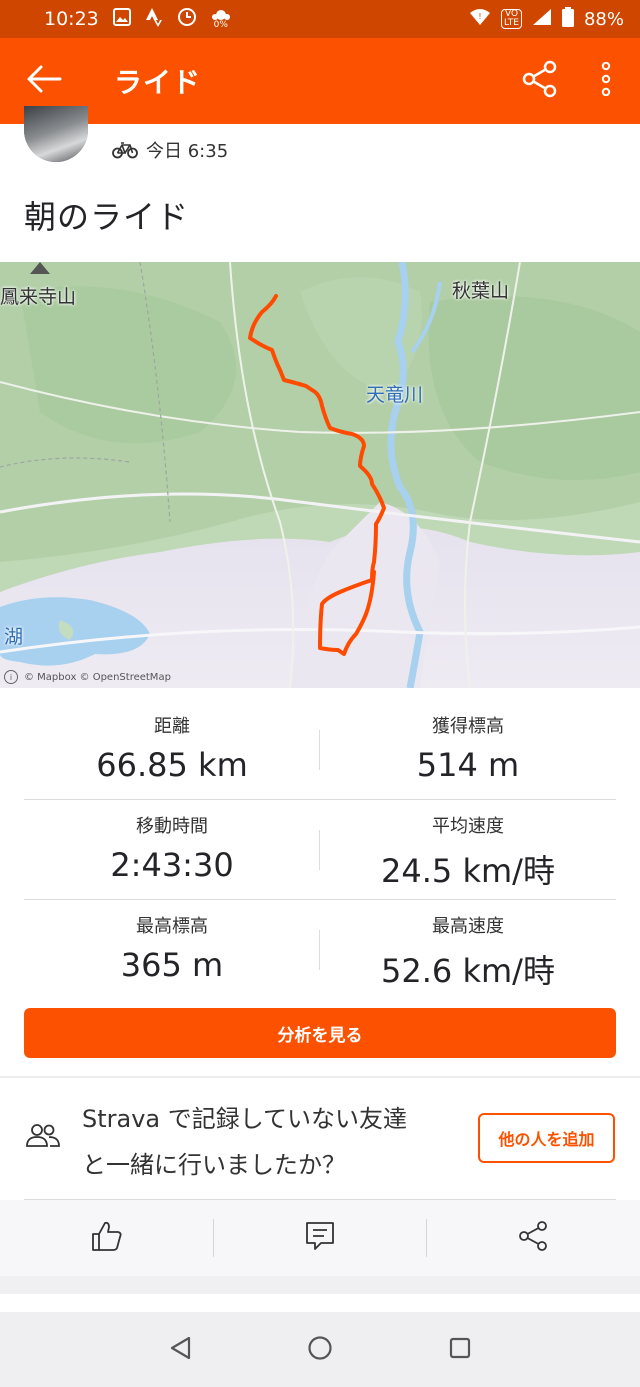  I want to click on stat-label: 距離, so click(172, 726).